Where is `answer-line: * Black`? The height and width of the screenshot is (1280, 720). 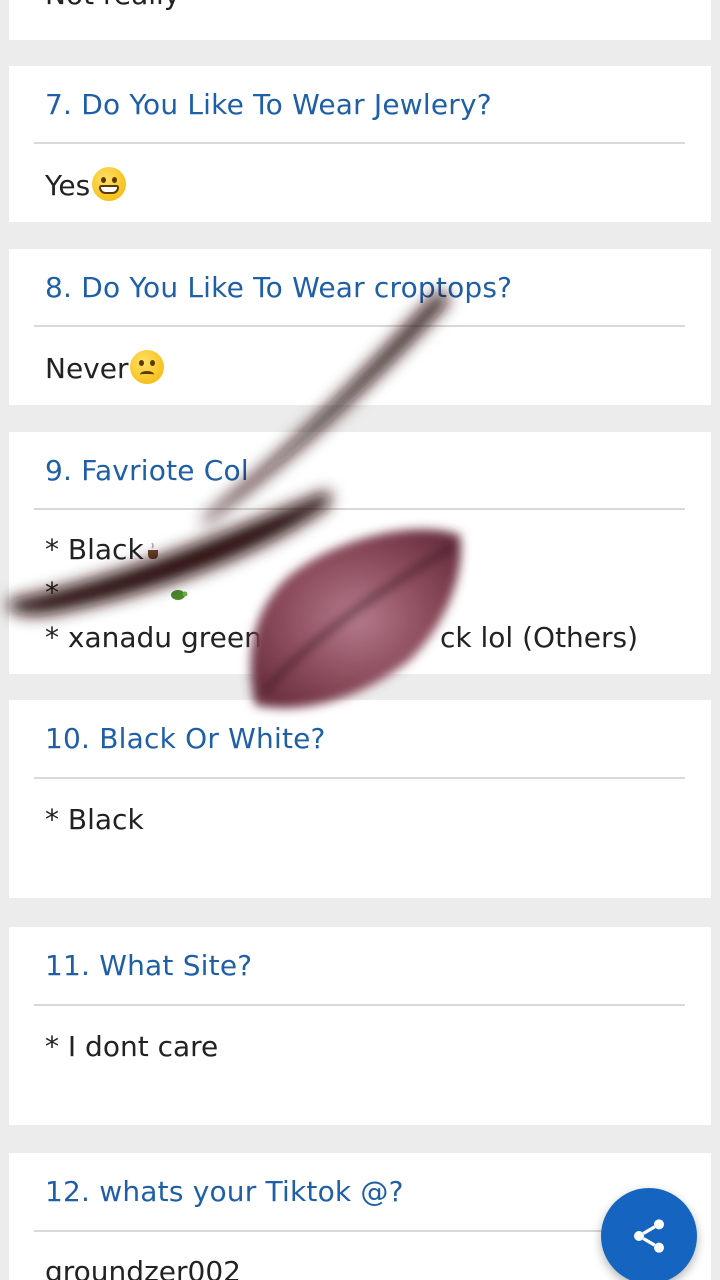
answer-line: * Black is located at coordinates (104, 549).